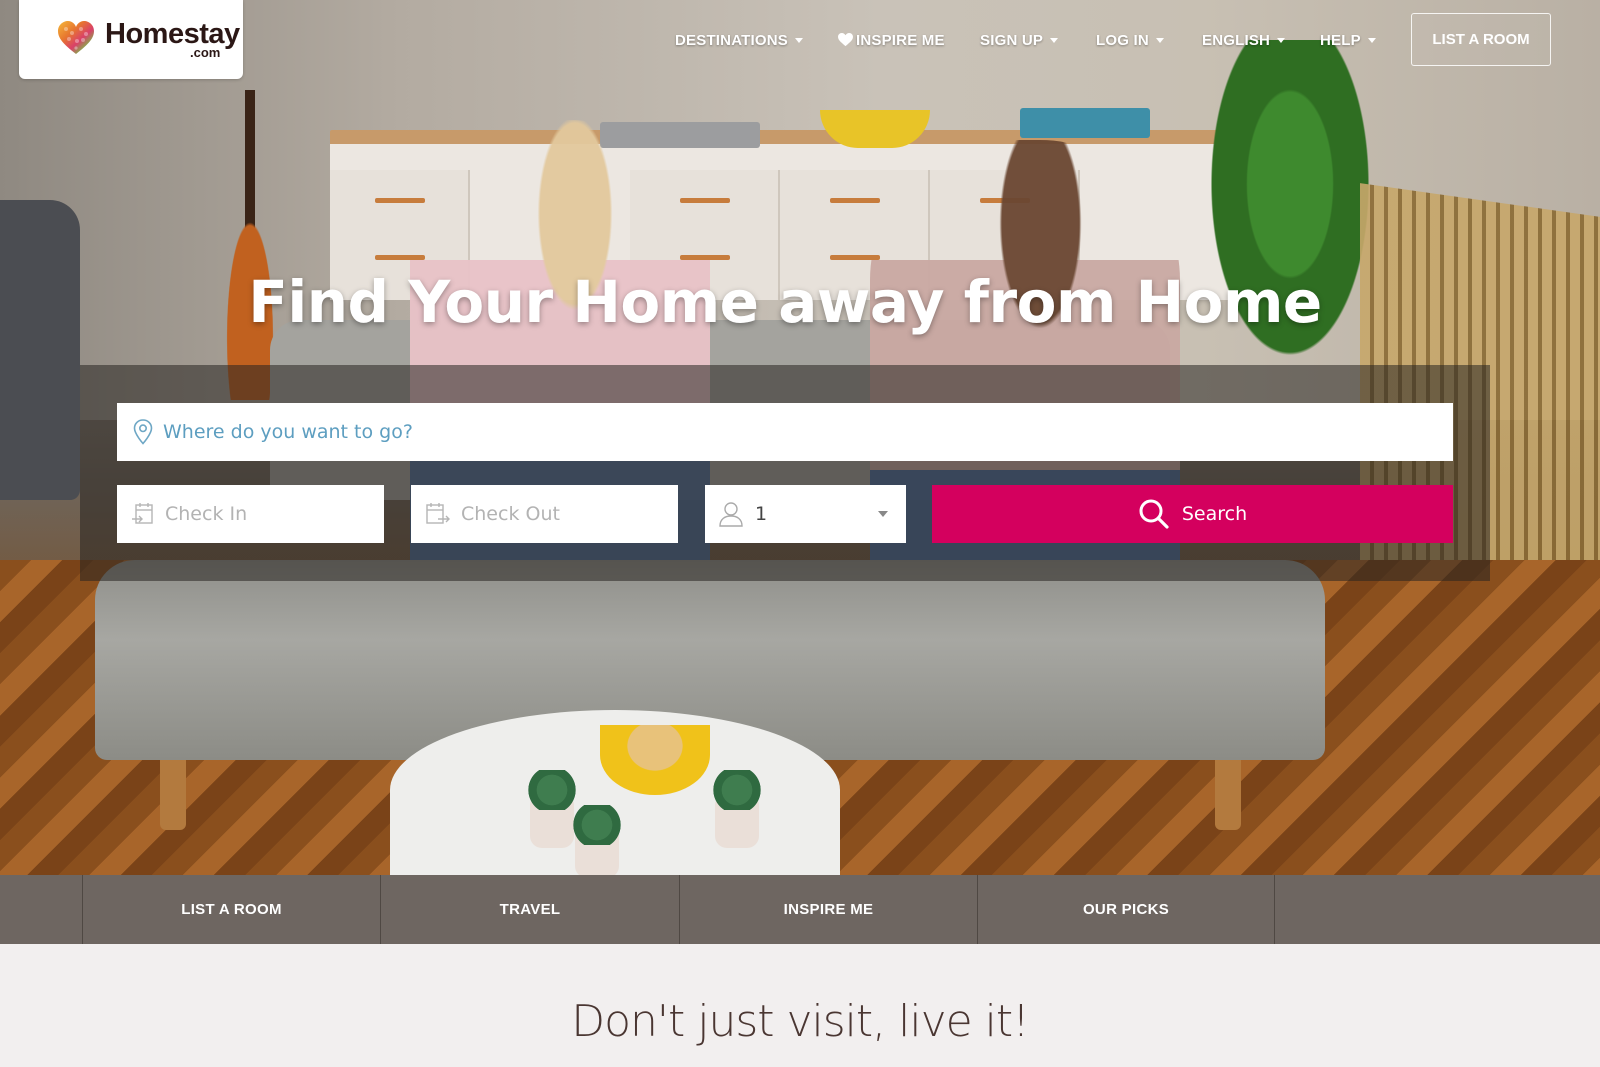  What do you see at coordinates (828, 909) in the screenshot?
I see `tab-inspire-me: INSPIRE ME` at bounding box center [828, 909].